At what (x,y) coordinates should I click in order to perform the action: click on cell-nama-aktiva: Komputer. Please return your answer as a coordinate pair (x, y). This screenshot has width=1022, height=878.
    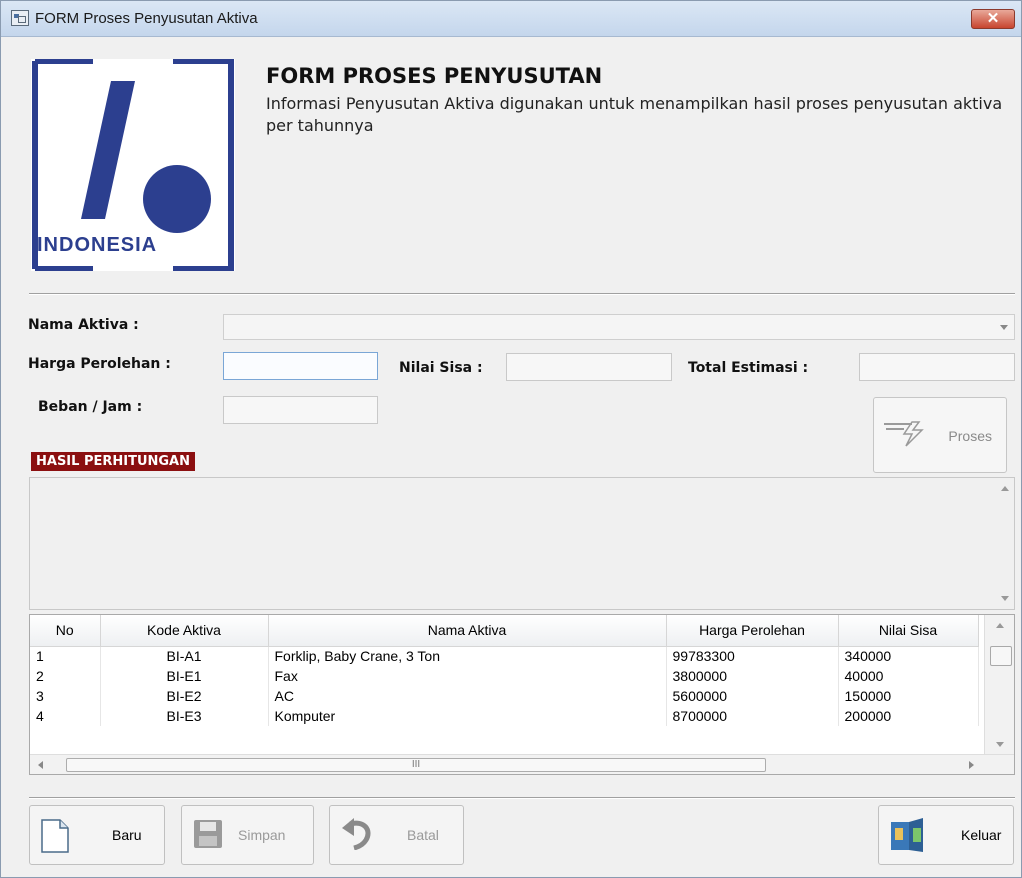
    Looking at the image, I should click on (467, 716).